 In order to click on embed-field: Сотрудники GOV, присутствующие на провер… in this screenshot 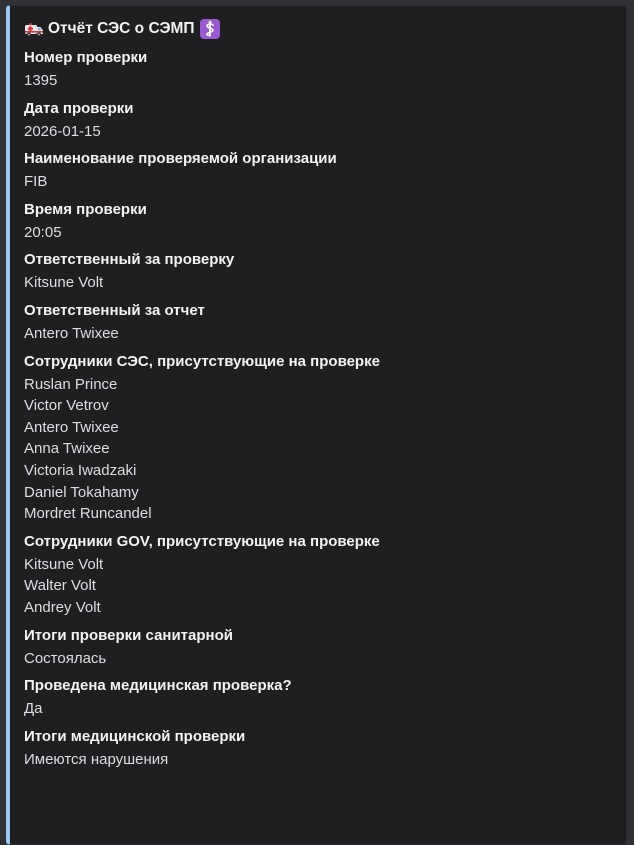, I will do `click(318, 575)`.